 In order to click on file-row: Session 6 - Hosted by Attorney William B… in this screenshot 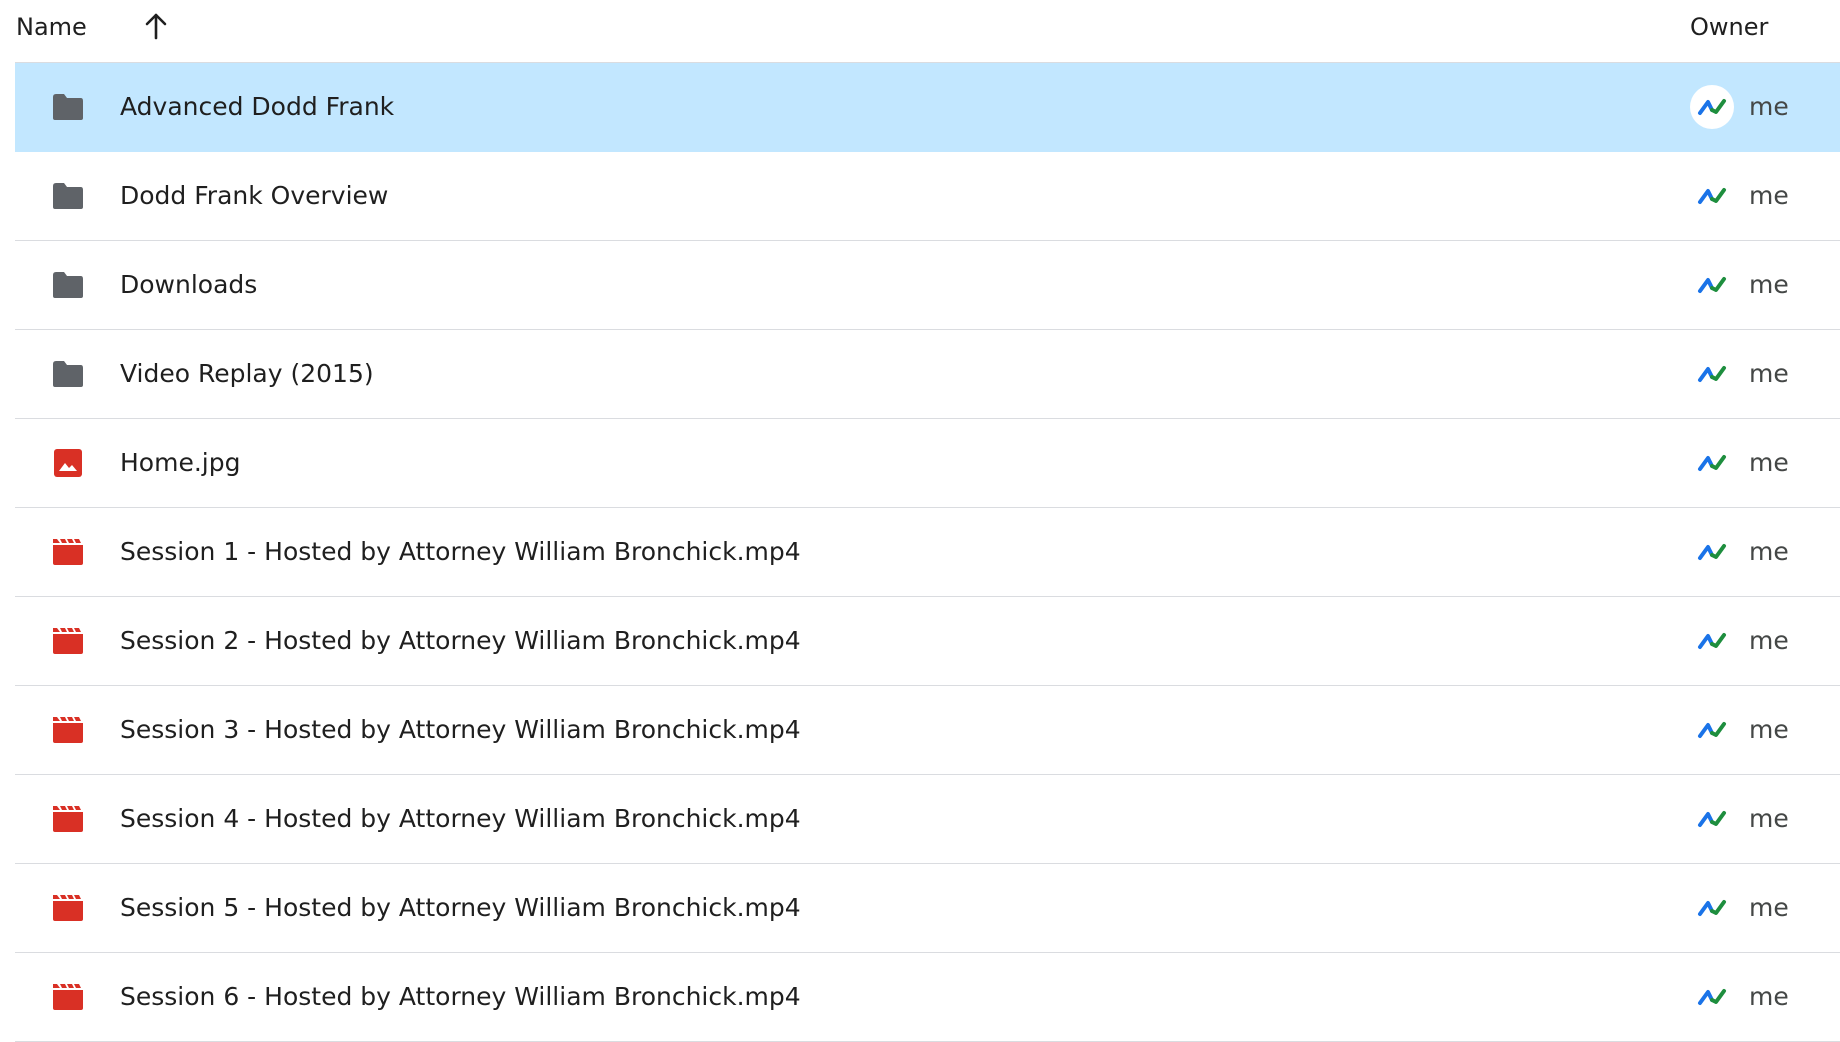, I will do `click(927, 997)`.